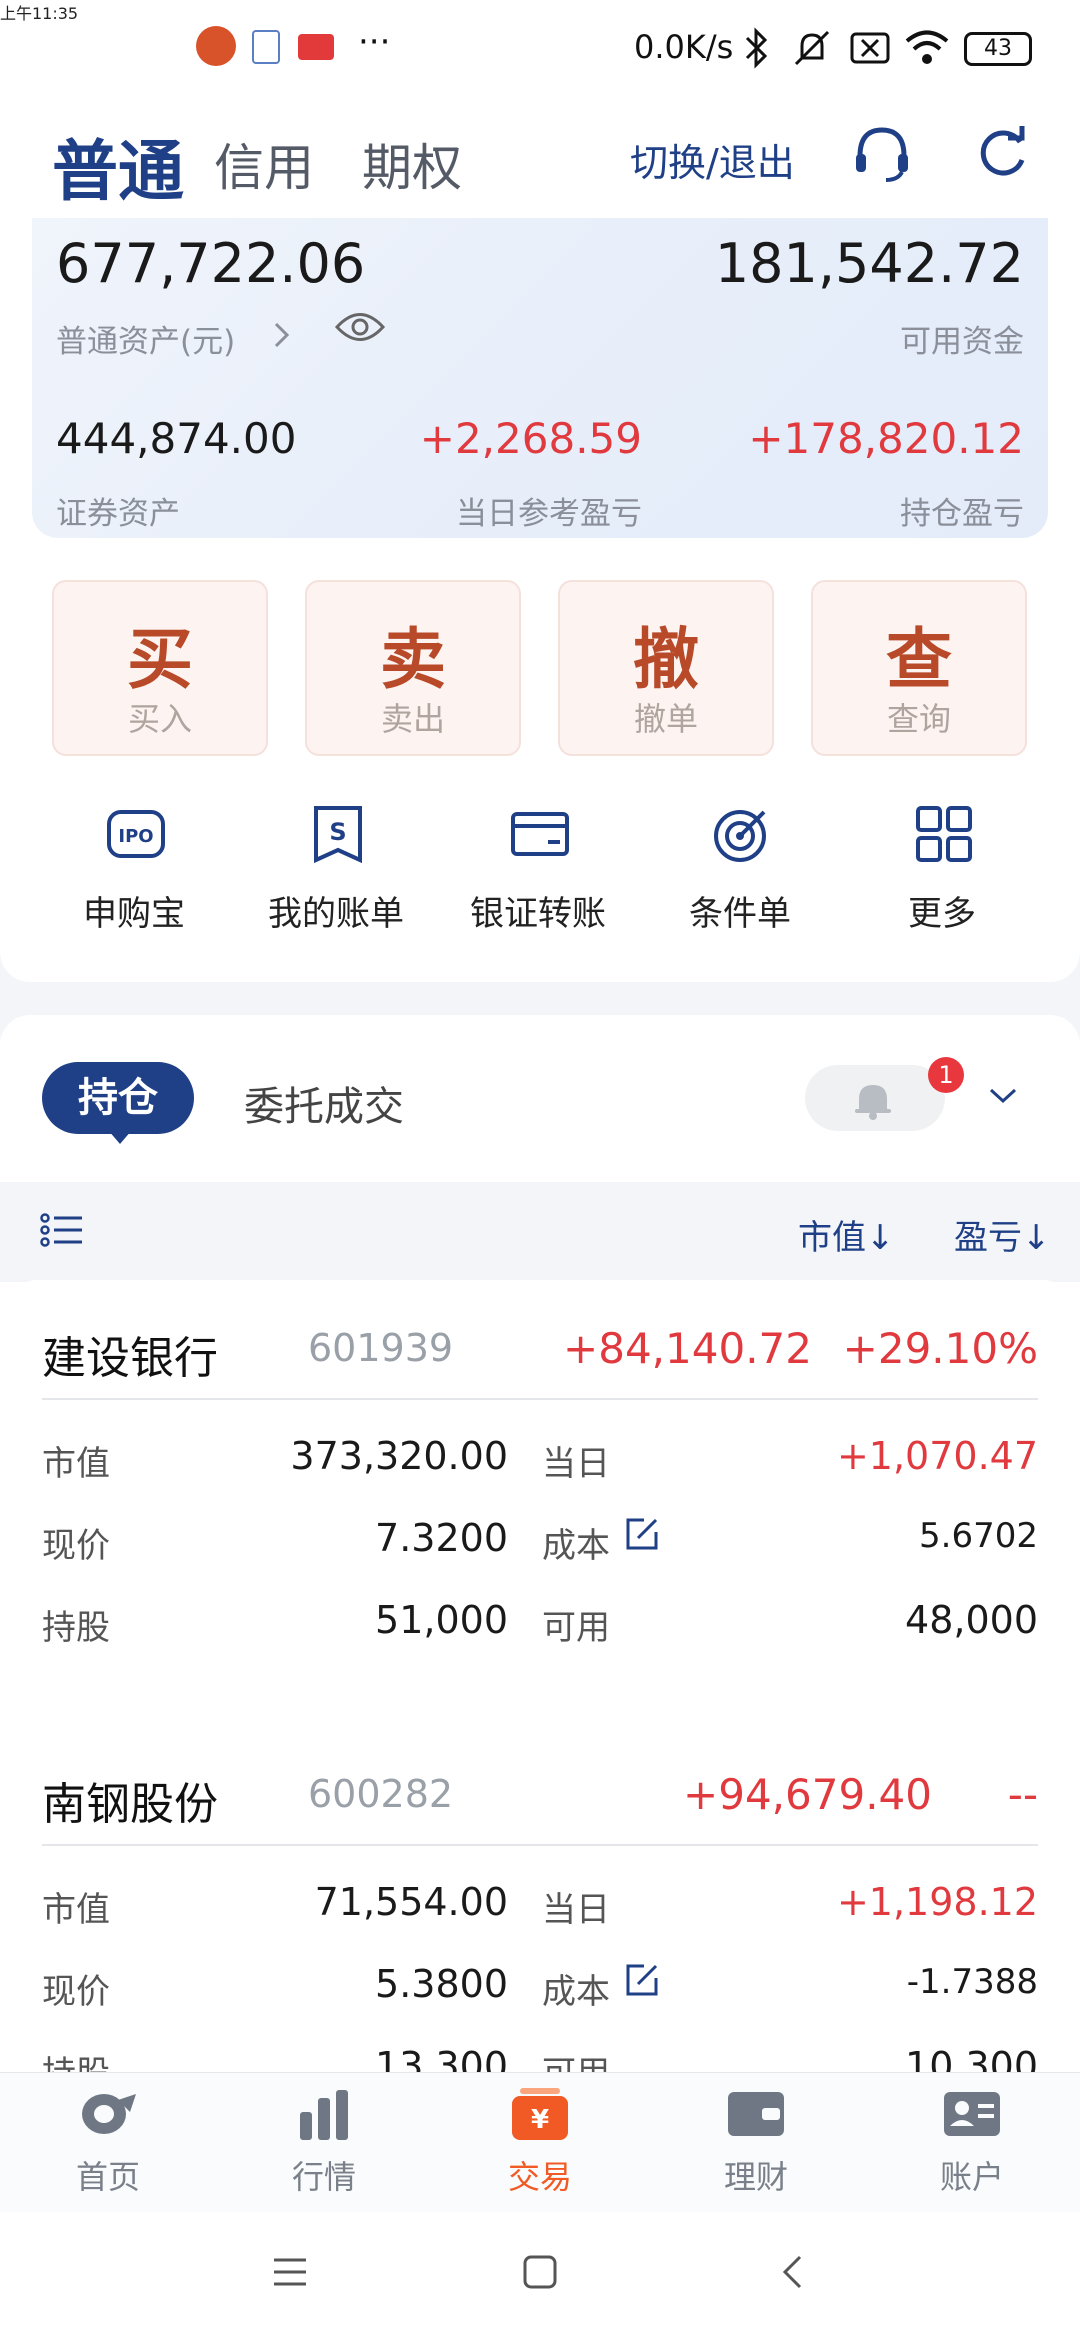 This screenshot has height=2340, width=1080. I want to click on sell-button: 卖 卖出, so click(413, 668).